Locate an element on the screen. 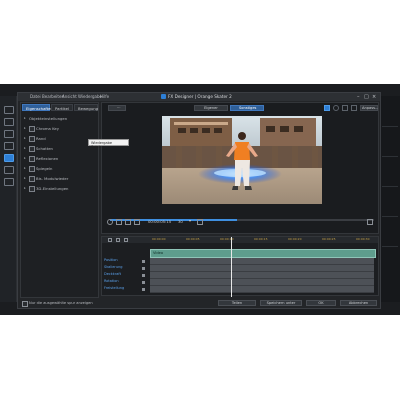 The image size is (400, 400). ruler-tick: 00:00:15 is located at coordinates (261, 239).